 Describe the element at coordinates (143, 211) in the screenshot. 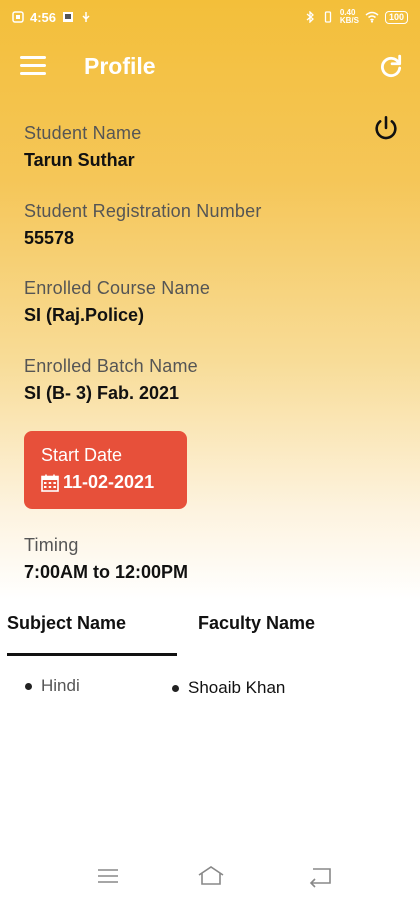

I see `registration-label: Student Registration Number` at that location.